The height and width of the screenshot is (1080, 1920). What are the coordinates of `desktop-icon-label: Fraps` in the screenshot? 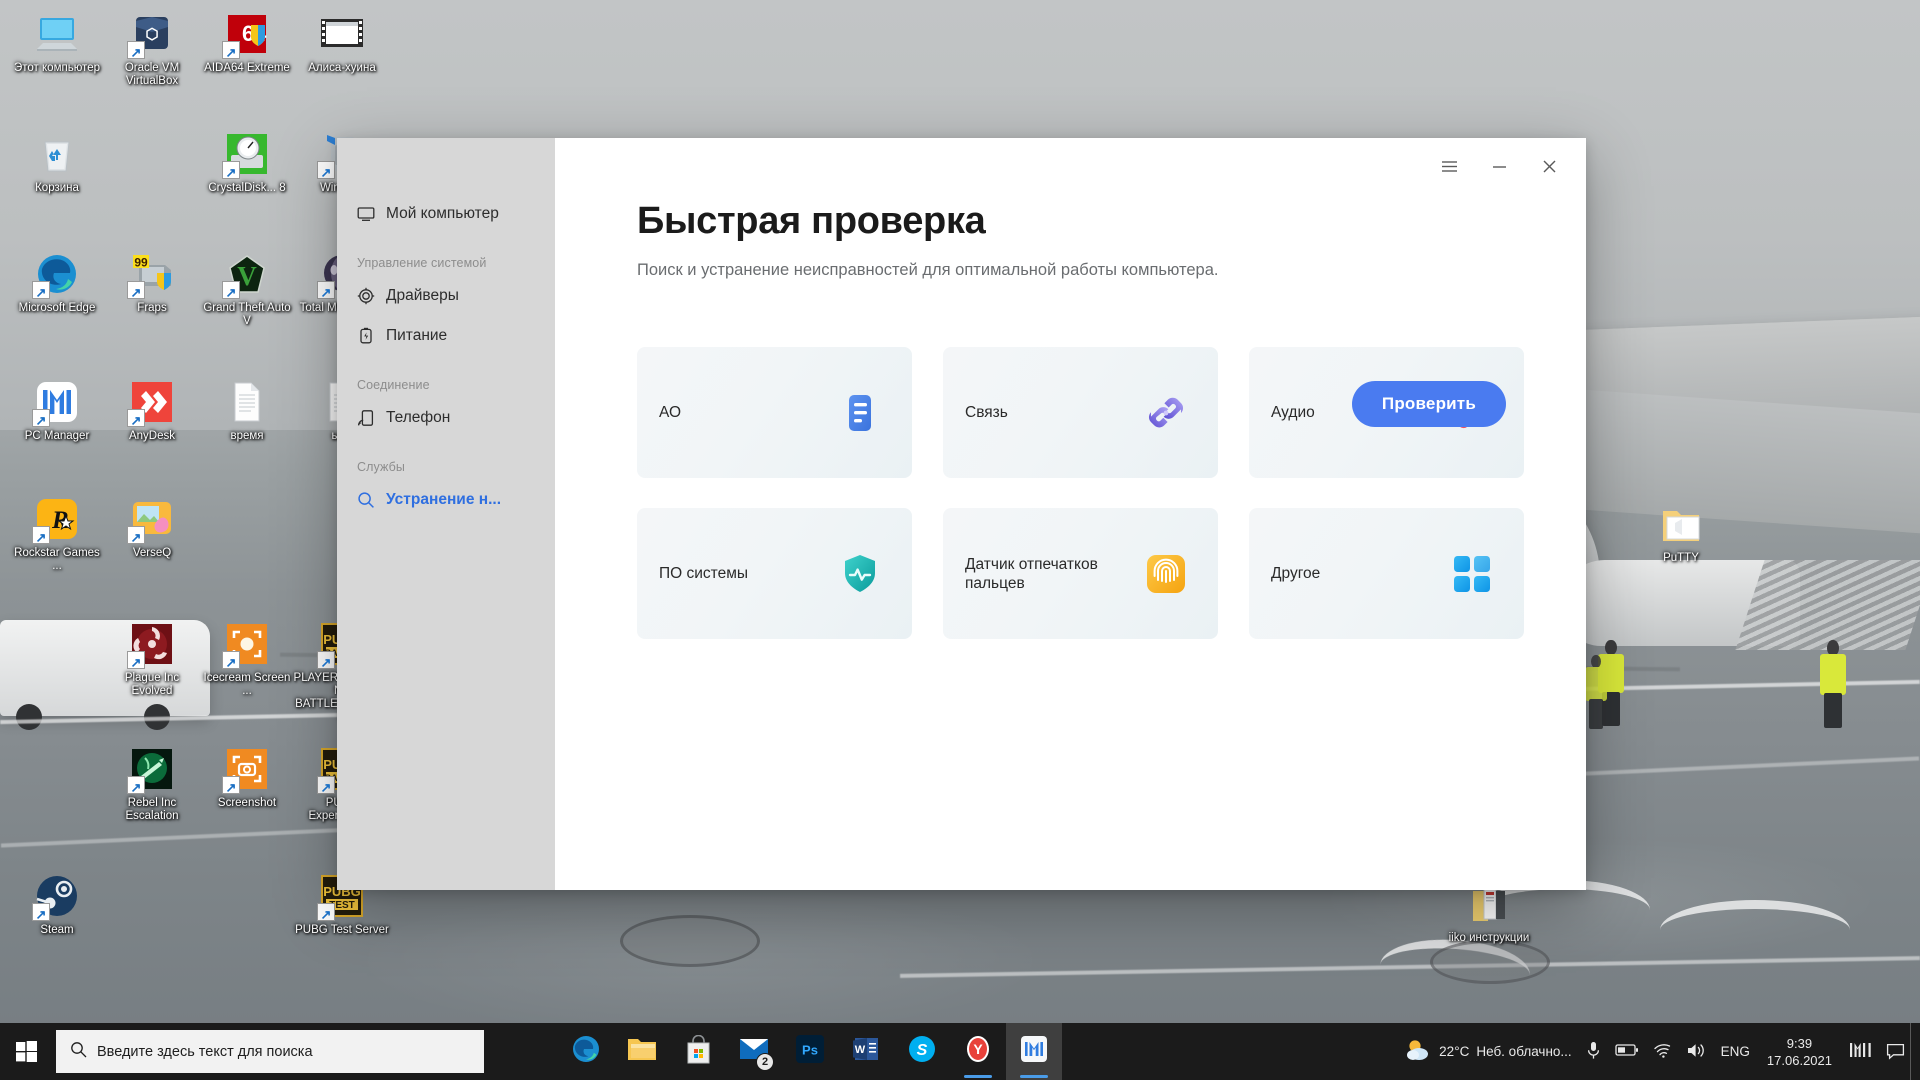 It's located at (152, 308).